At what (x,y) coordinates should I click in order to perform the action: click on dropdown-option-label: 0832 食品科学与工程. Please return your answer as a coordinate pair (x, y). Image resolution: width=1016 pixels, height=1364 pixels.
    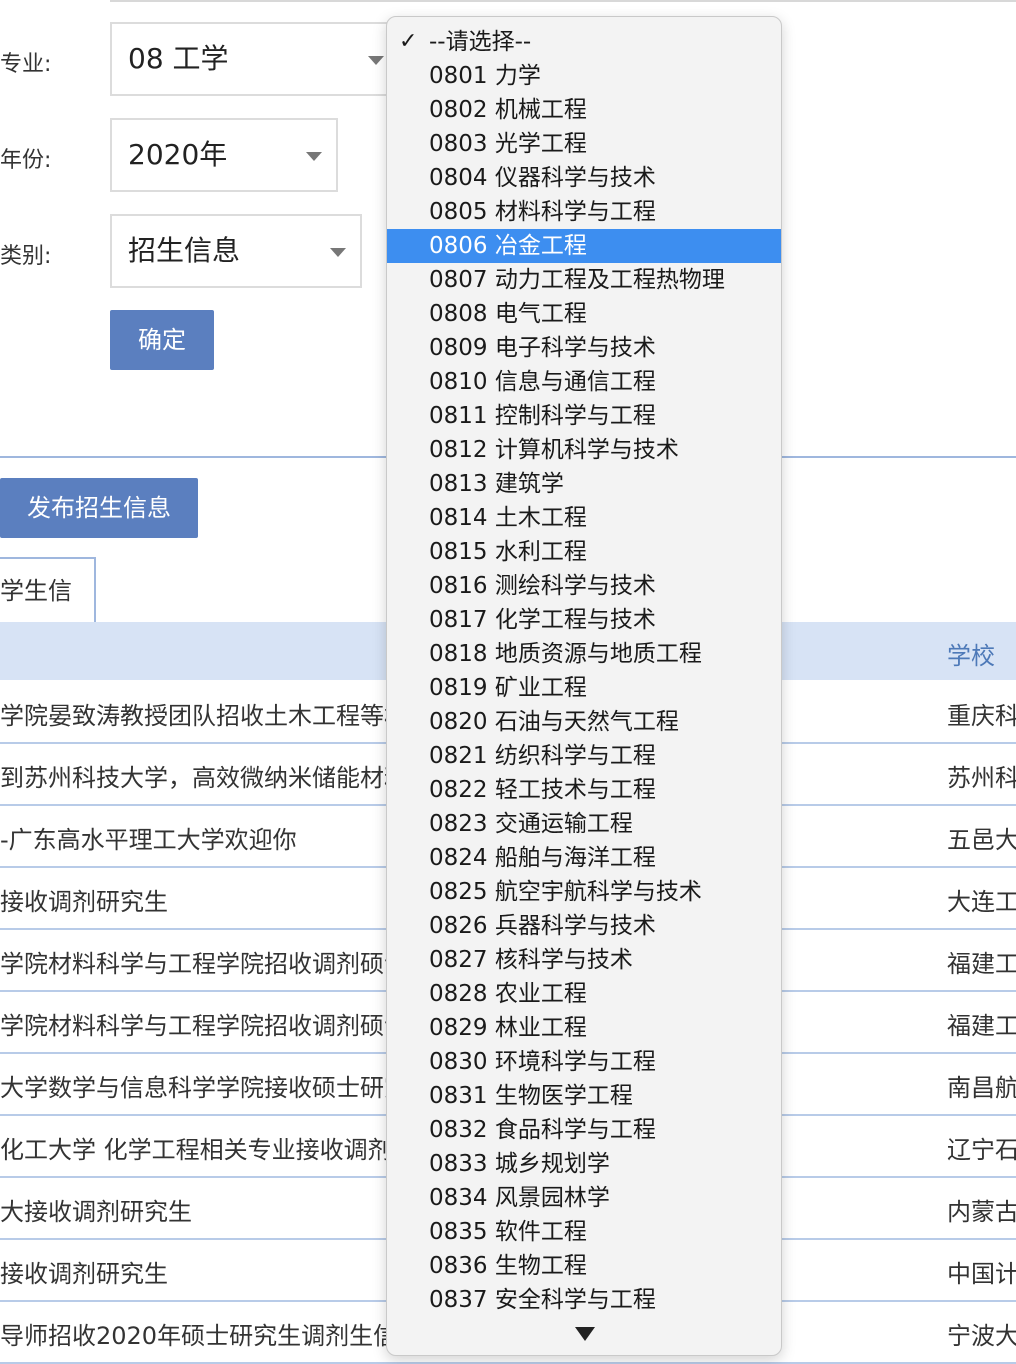
    Looking at the image, I should click on (542, 1130).